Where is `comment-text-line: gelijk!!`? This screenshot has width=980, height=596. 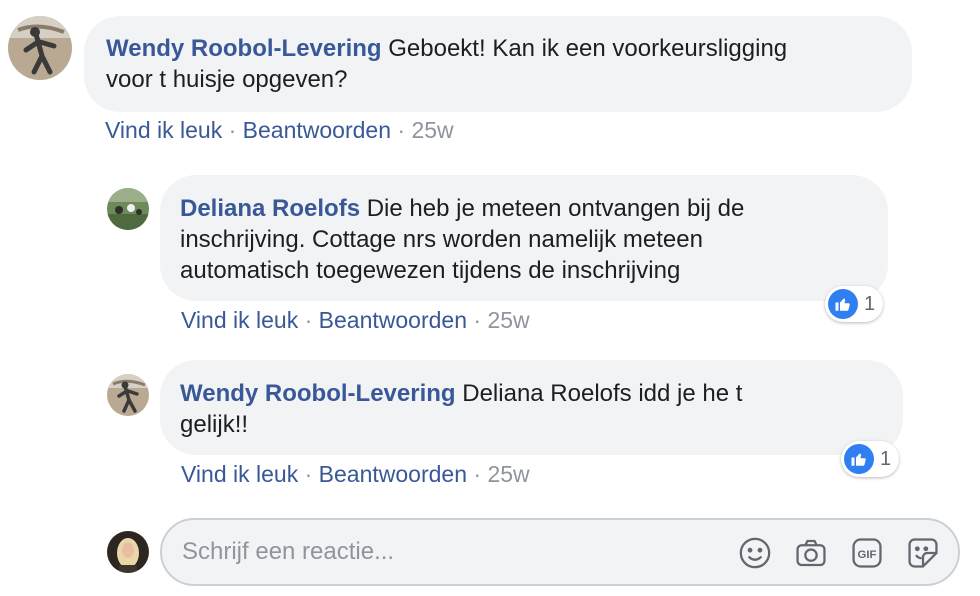 comment-text-line: gelijk!! is located at coordinates (214, 424).